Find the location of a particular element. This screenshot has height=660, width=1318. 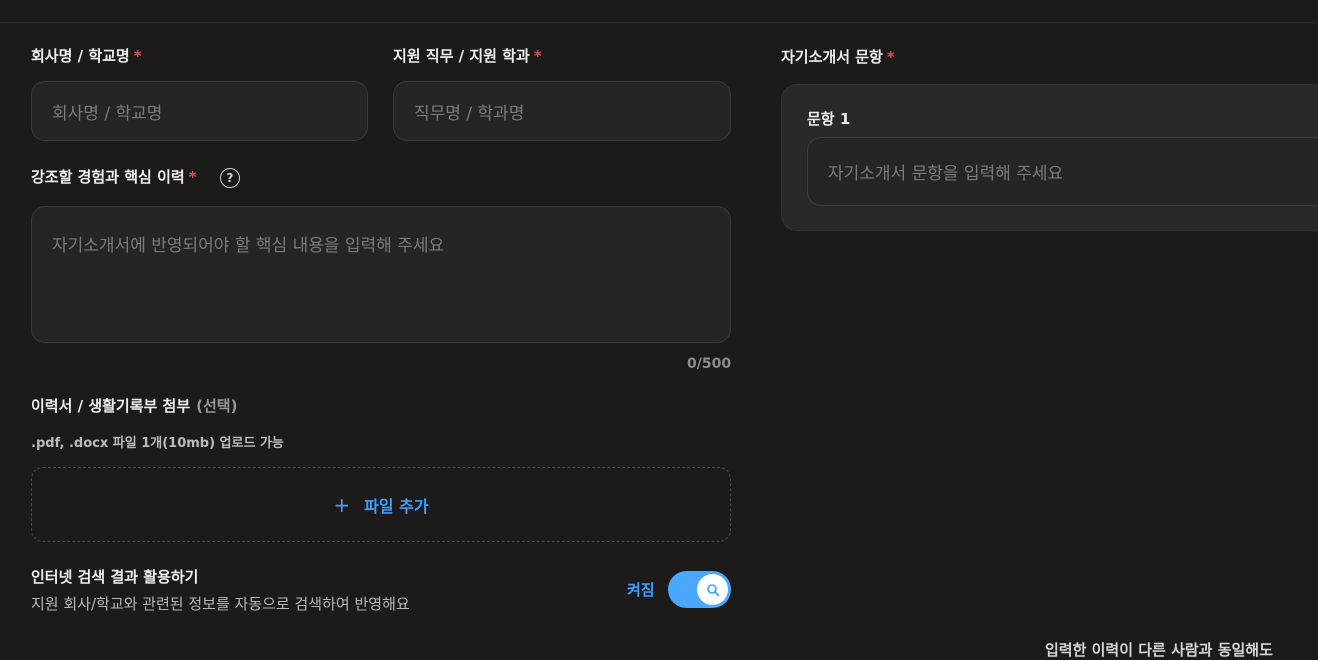

attachment-label-text: 이력서 / 생활기록부 첨부 is located at coordinates (111, 406).